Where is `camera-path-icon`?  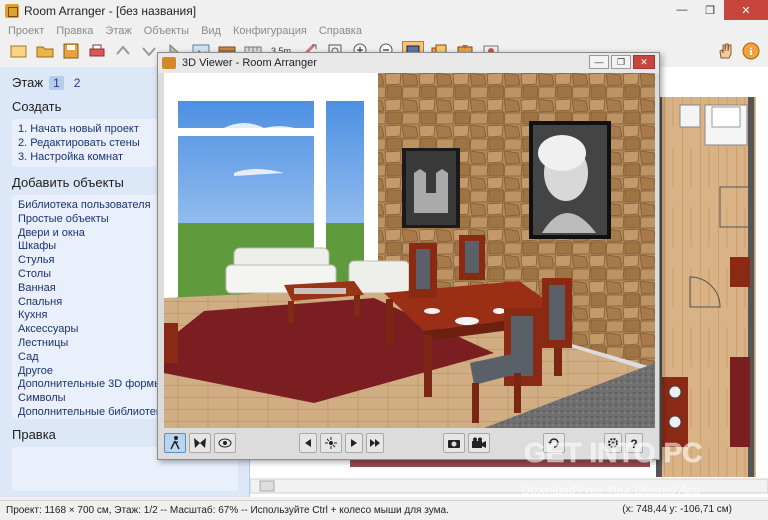 camera-path-icon is located at coordinates (331, 443).